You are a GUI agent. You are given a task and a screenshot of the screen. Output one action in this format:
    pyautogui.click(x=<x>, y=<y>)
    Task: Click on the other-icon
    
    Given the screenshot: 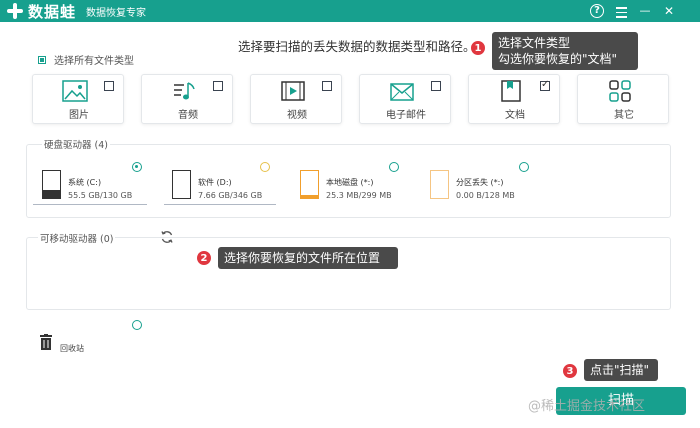 What is the action you would take?
    pyautogui.click(x=620, y=91)
    